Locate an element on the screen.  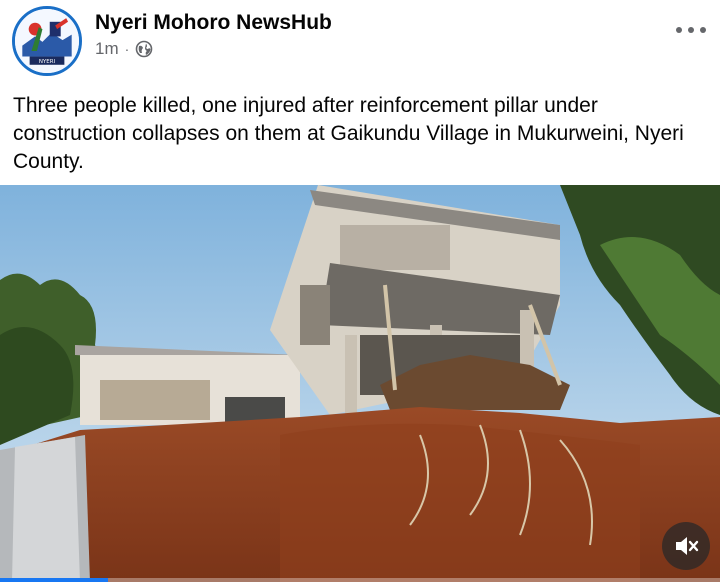
page-name-link: Nyeri Mohoro NewsHub is located at coordinates (213, 23).